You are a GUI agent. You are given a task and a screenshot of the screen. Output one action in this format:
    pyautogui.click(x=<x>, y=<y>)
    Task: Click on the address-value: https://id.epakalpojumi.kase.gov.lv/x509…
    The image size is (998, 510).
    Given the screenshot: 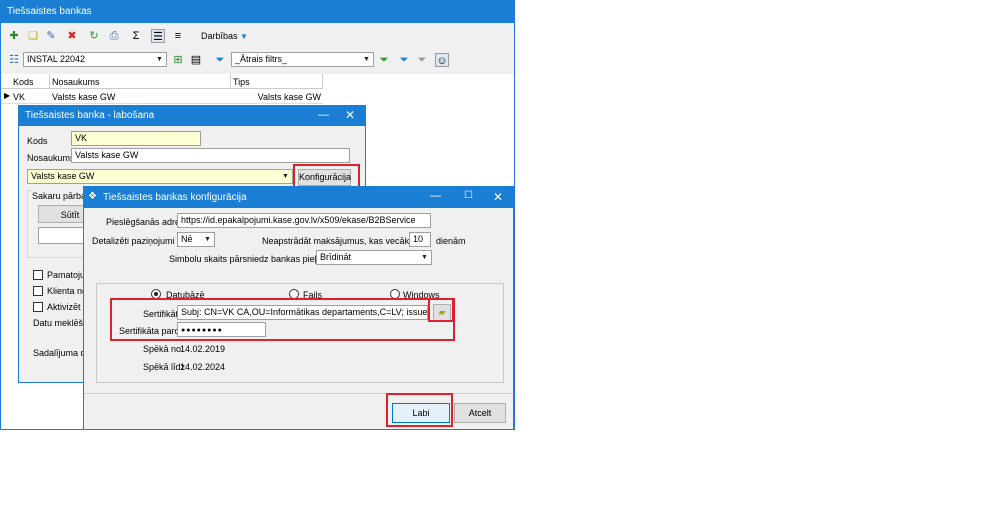 What is the action you would take?
    pyautogui.click(x=298, y=220)
    